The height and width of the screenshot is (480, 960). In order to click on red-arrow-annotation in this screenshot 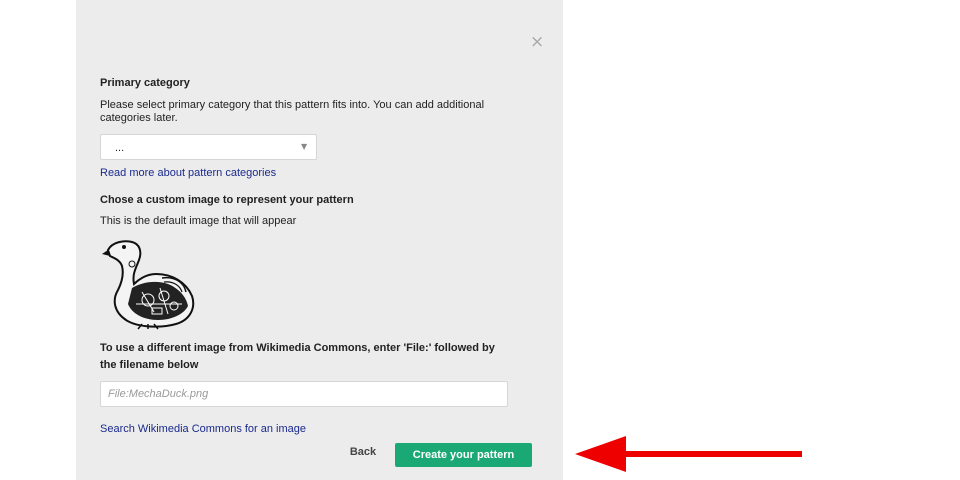, I will do `click(688, 454)`.